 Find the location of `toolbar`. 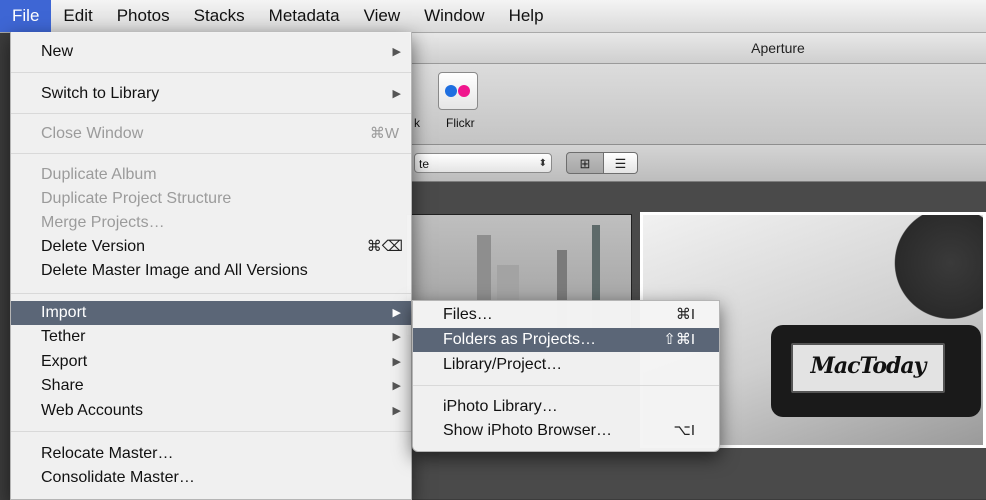

toolbar is located at coordinates (698, 104).